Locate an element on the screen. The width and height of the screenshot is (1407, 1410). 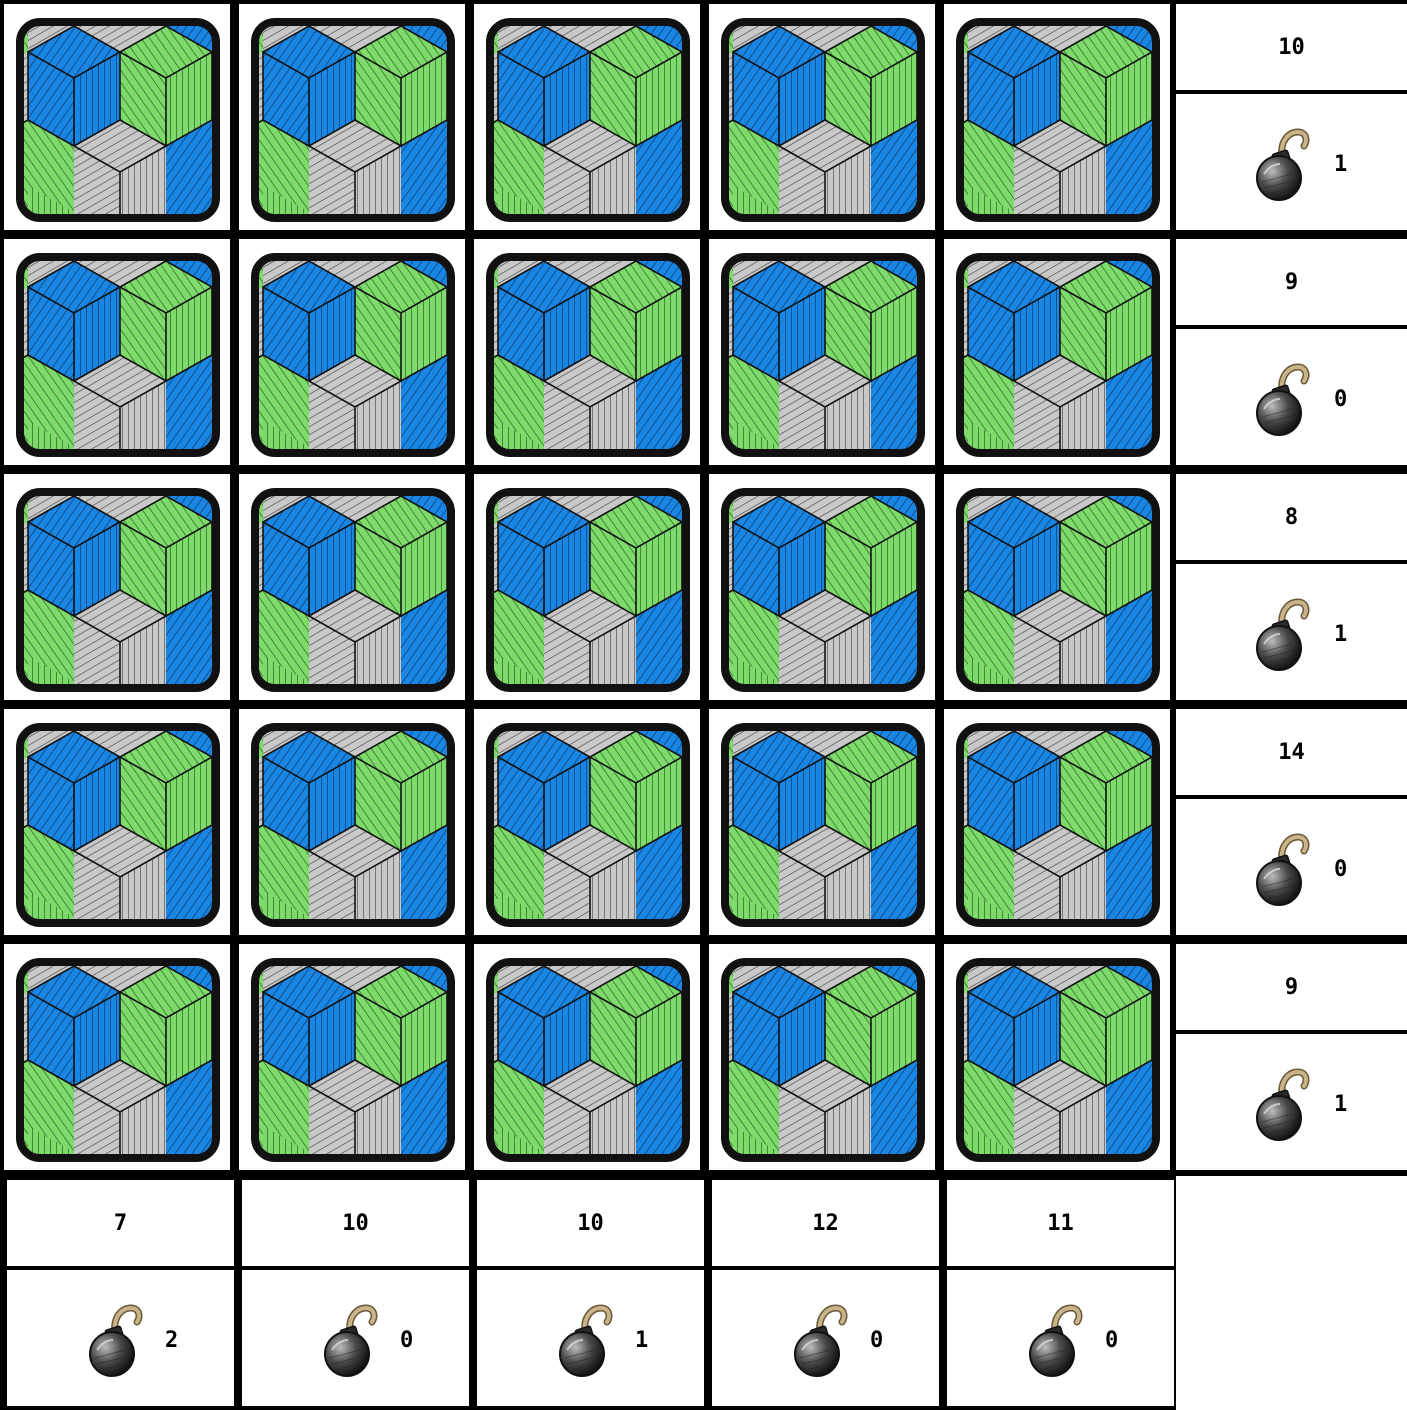
row-hint-4-sum: 9 is located at coordinates (1291, 987).